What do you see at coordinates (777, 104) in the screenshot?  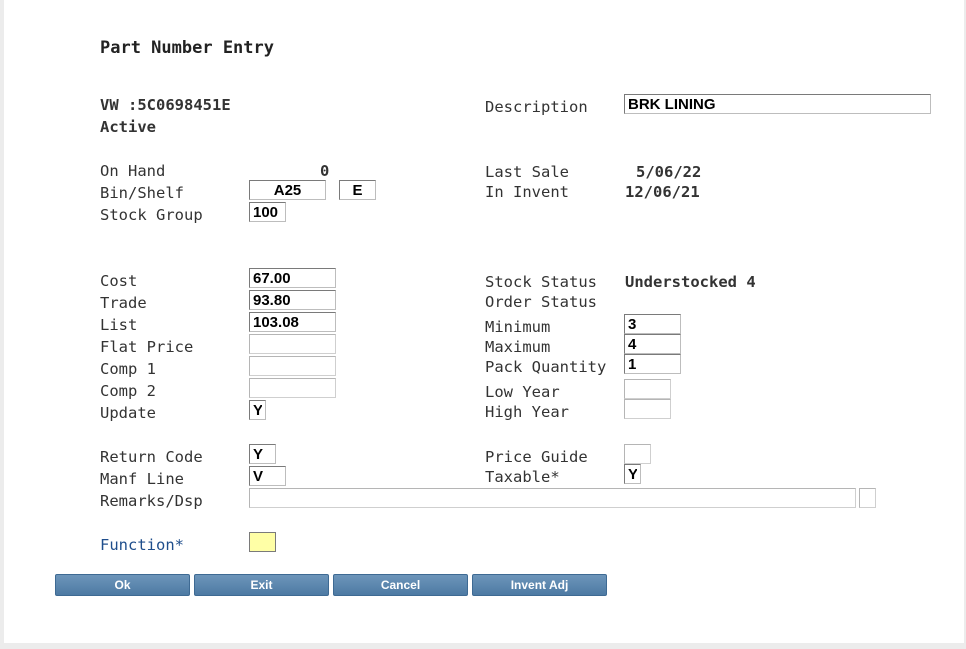 I see `description-field` at bounding box center [777, 104].